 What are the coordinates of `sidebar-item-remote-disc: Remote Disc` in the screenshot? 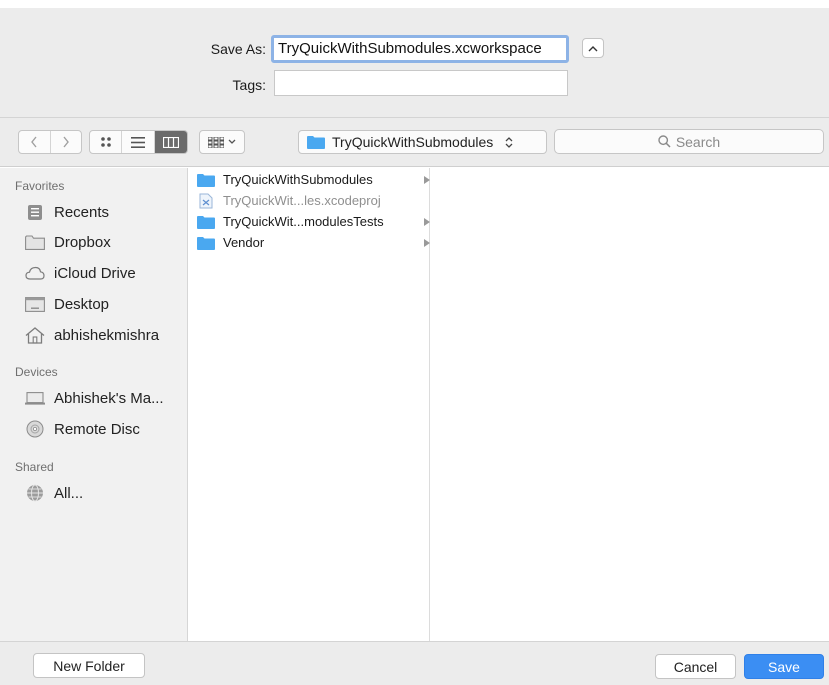 It's located at (82, 429).